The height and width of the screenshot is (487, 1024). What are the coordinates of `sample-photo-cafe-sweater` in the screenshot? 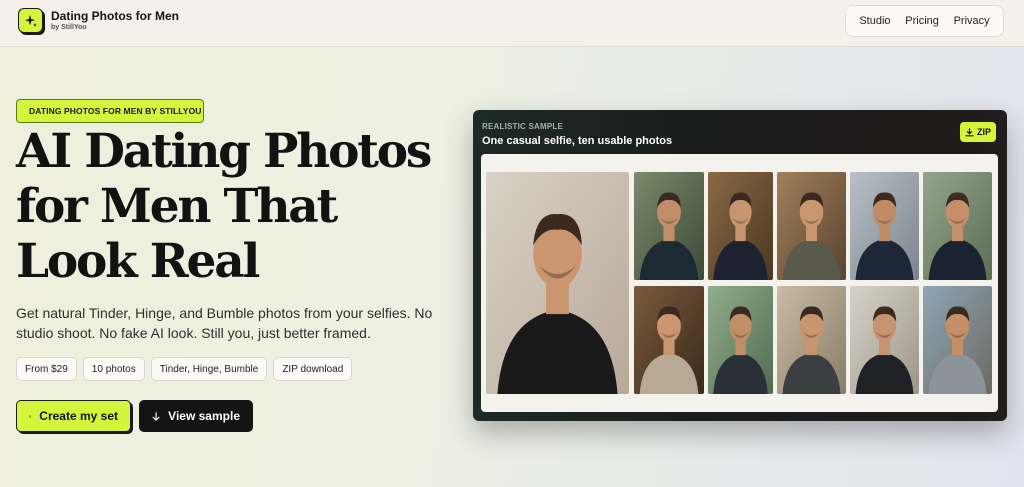 It's located at (811, 340).